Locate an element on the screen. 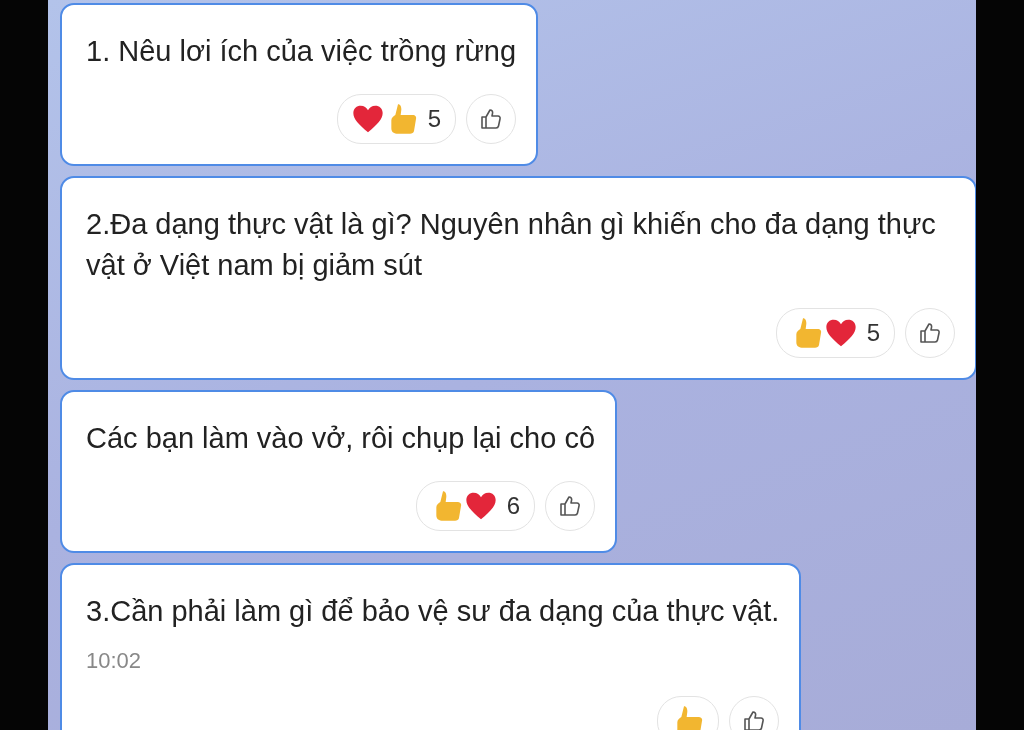 The height and width of the screenshot is (730, 1024). message-text: Các bạn làm vào vở, rôi chụp lại cho cô is located at coordinates (341, 438).